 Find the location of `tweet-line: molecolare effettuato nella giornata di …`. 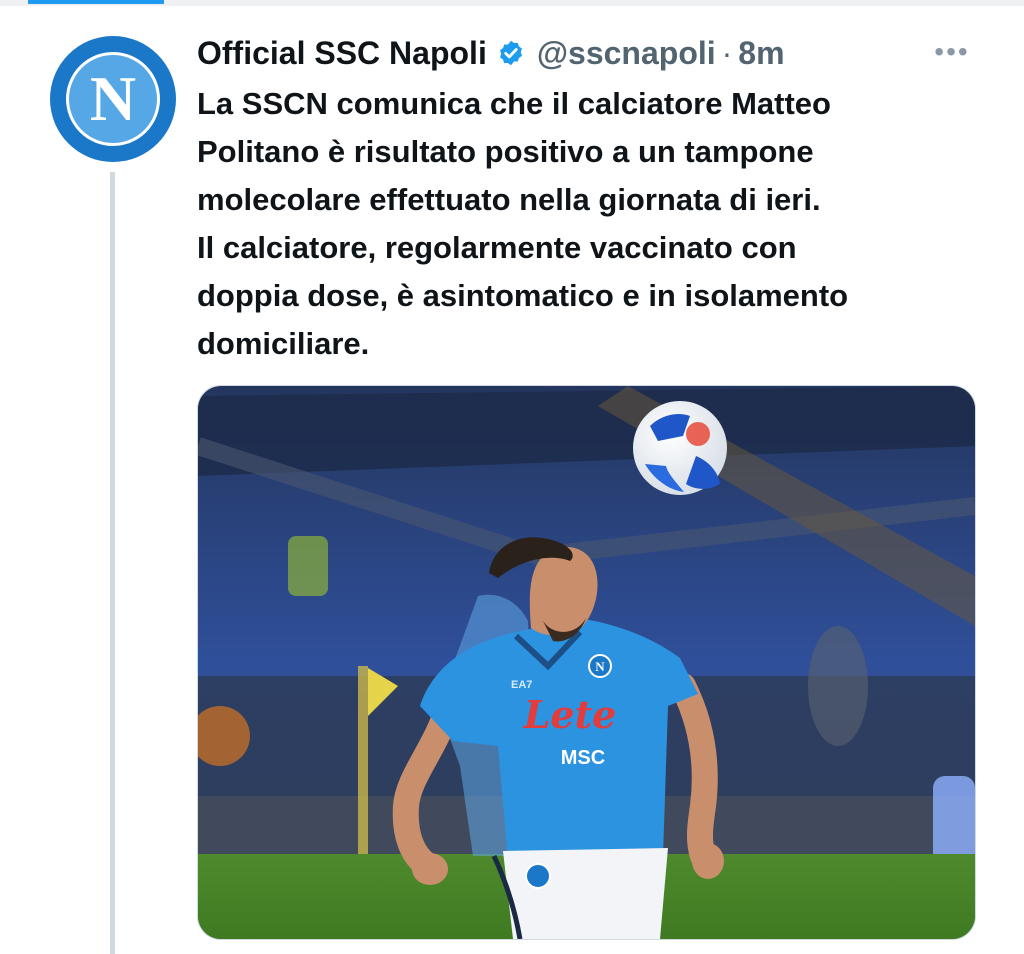

tweet-line: molecolare effettuato nella giornata di … is located at coordinates (509, 199).